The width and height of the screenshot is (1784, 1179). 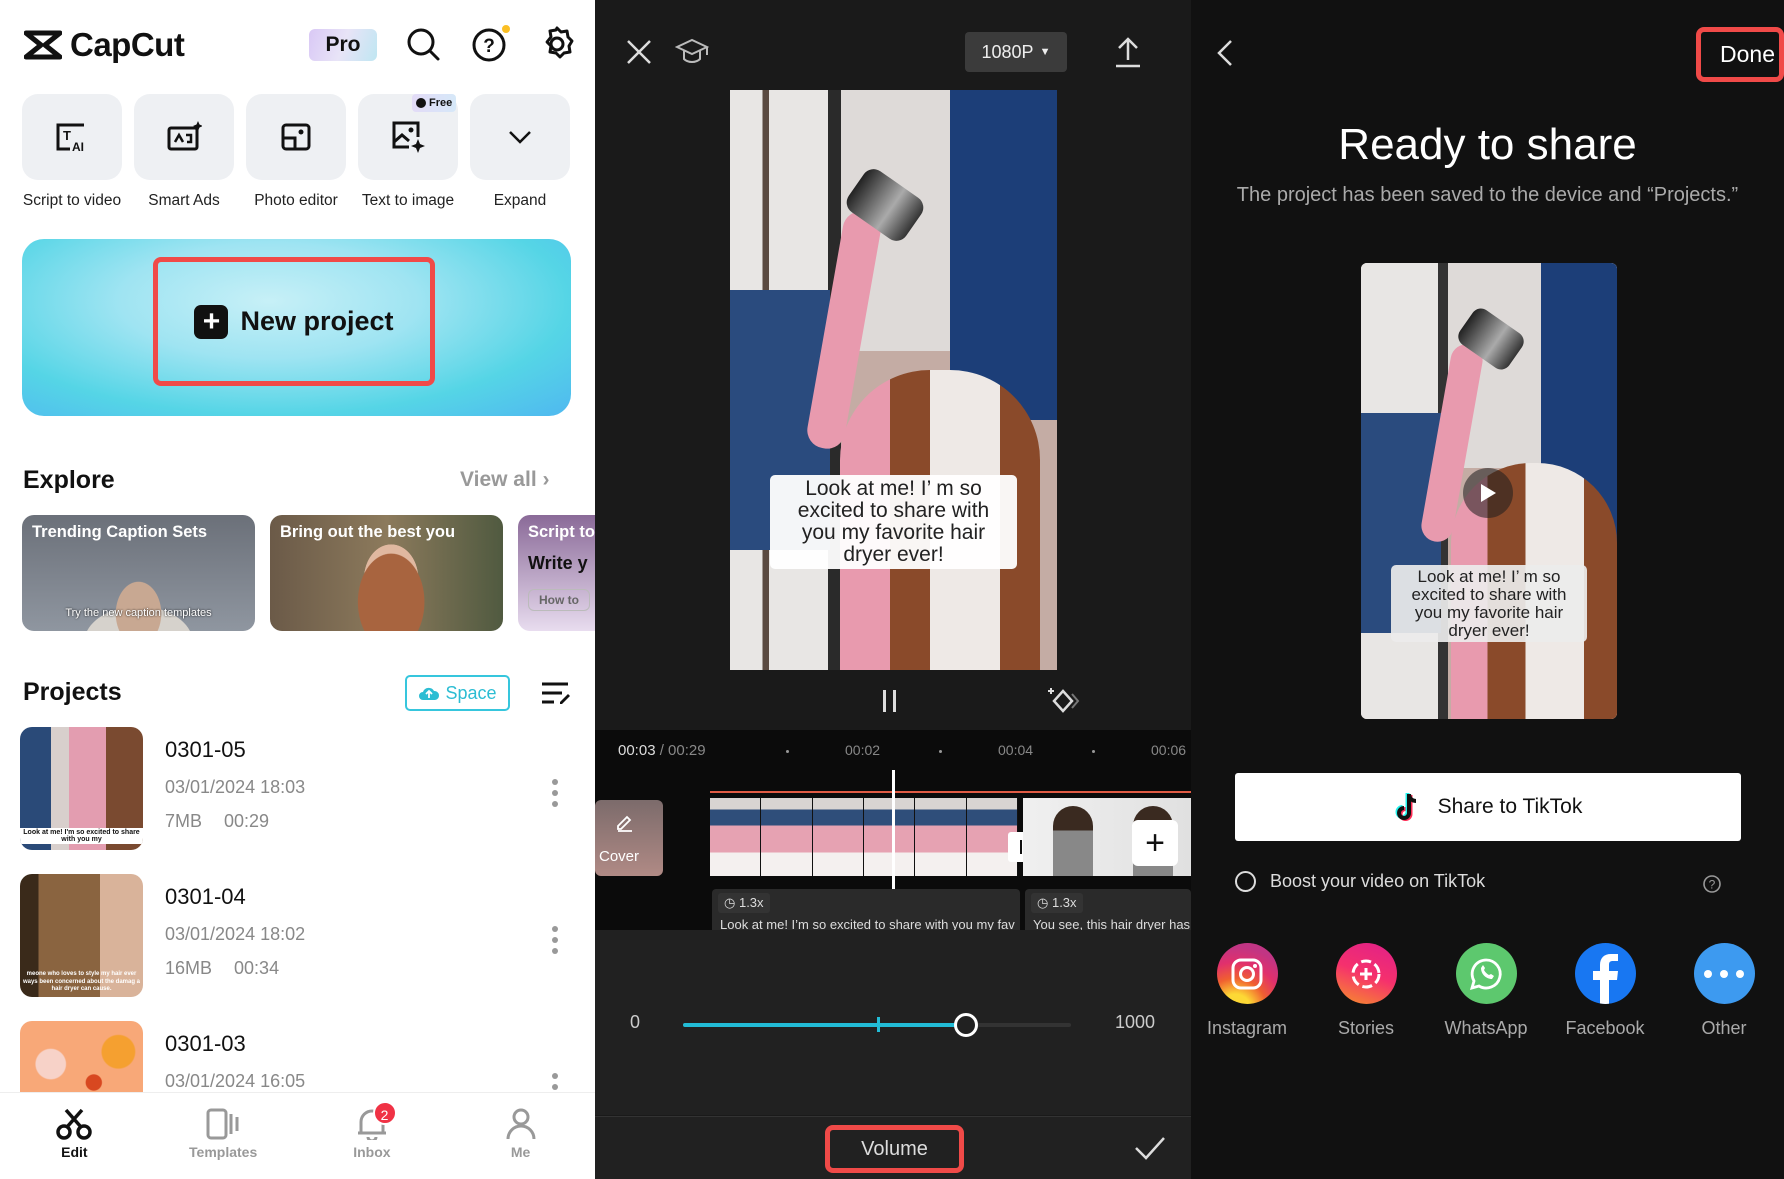 What do you see at coordinates (629, 838) in the screenshot?
I see `cover-button: Cover` at bounding box center [629, 838].